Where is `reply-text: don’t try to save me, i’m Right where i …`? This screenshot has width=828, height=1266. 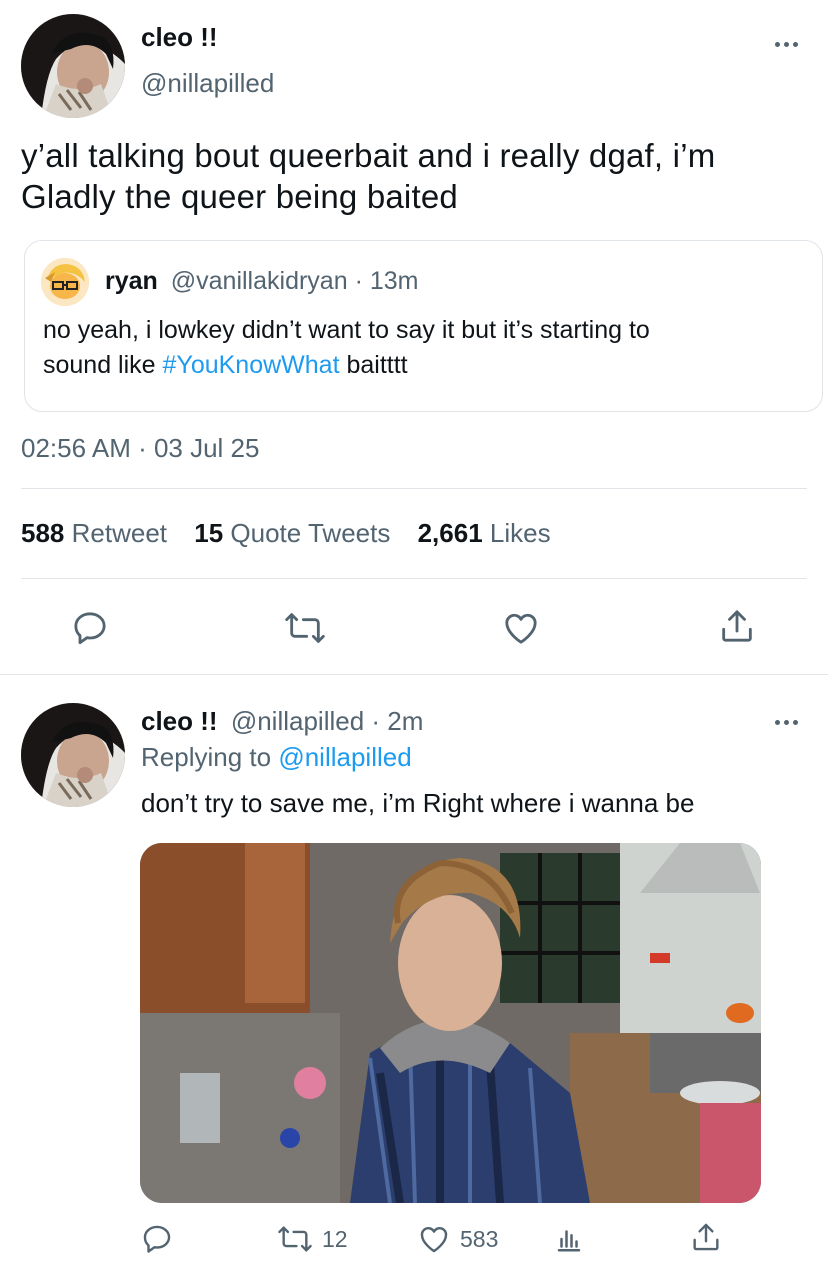
reply-text: don’t try to save me, i’m Right where i … is located at coordinates (418, 803).